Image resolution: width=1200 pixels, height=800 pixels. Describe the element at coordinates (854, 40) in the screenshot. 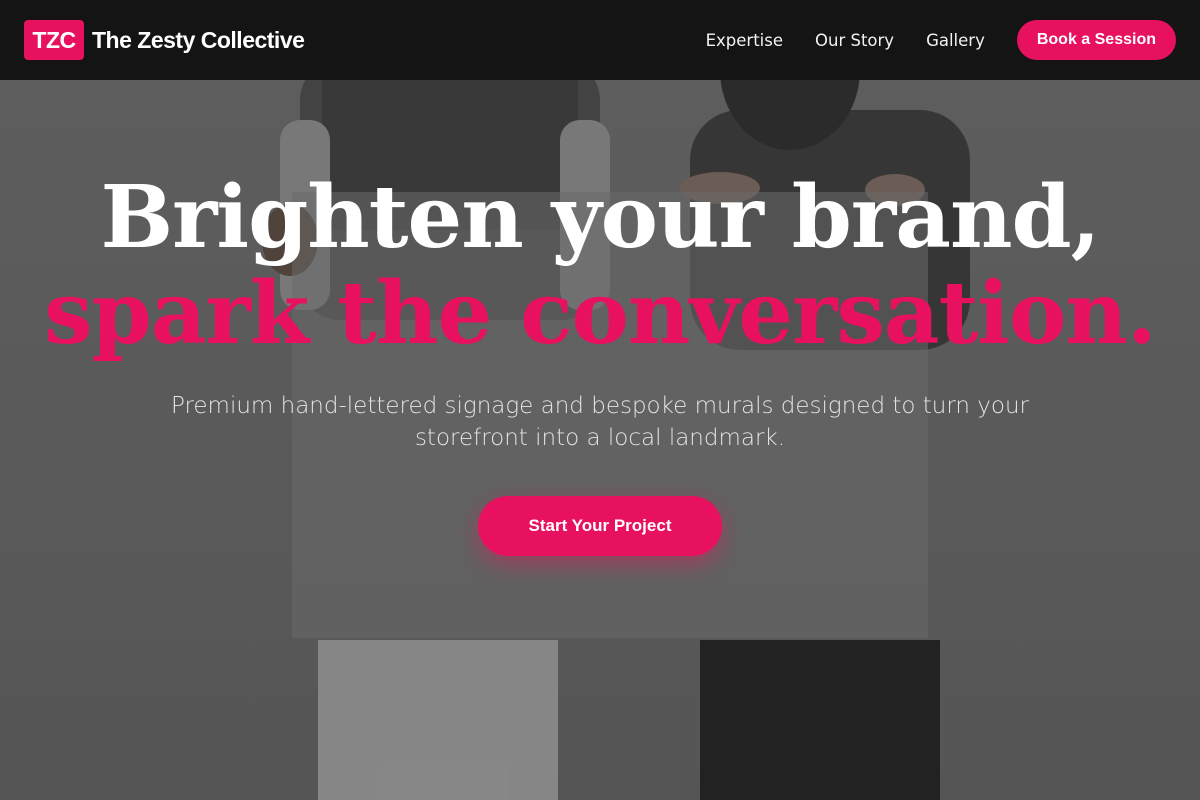

I see `nav-link-our-story: Our Story` at that location.